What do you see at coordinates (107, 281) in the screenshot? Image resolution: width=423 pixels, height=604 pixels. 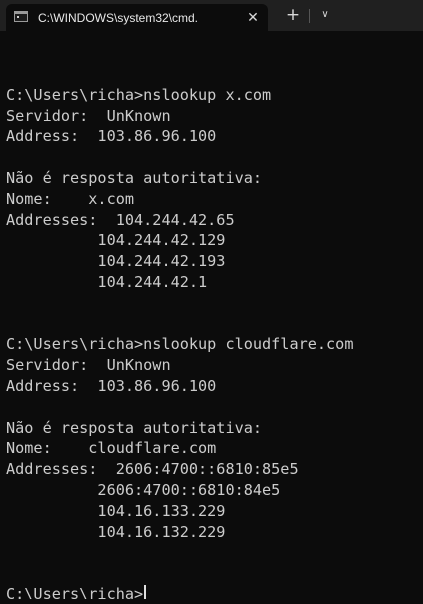 I see `output-line: 104.244.42.1` at bounding box center [107, 281].